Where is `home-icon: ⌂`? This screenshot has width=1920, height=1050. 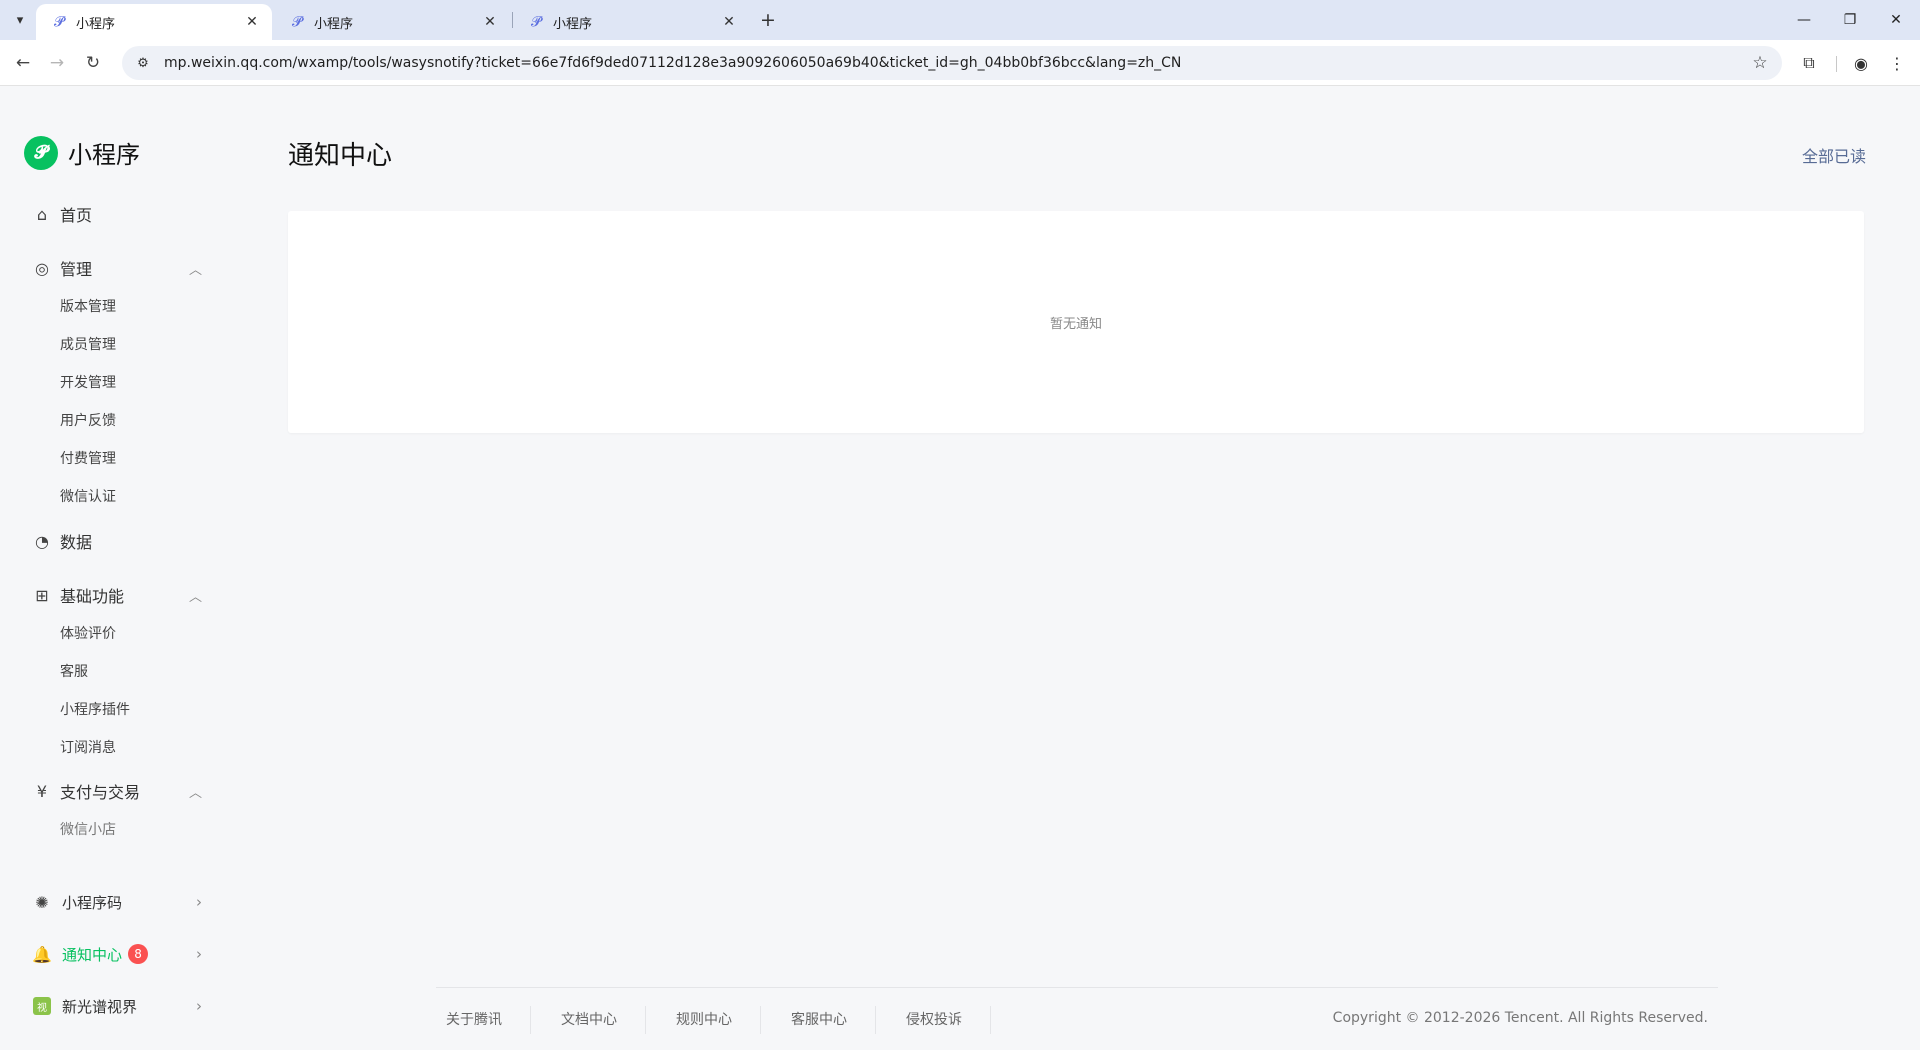
home-icon: ⌂ is located at coordinates (42, 214).